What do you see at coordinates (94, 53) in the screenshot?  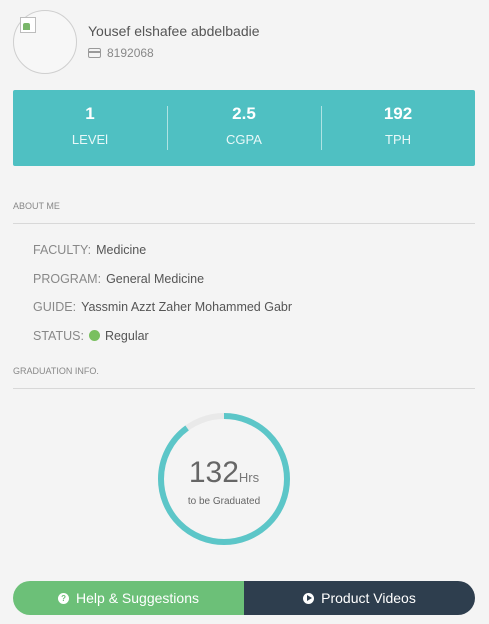 I see `id-card-icon` at bounding box center [94, 53].